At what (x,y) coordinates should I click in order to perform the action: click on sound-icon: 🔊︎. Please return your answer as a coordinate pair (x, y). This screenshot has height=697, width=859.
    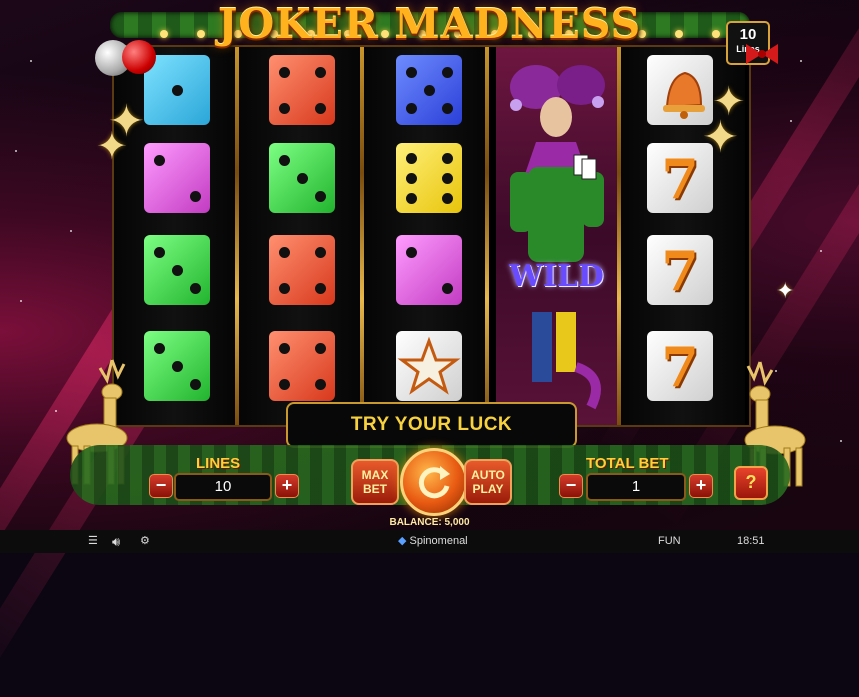
    Looking at the image, I should click on (116, 541).